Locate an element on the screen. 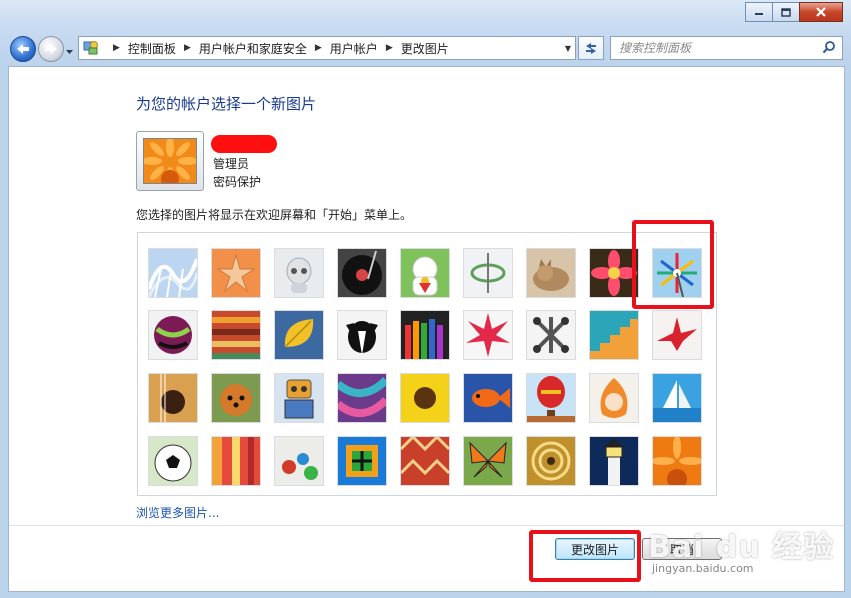 The height and width of the screenshot is (598, 851). tin-robot-icon is located at coordinates (299, 398).